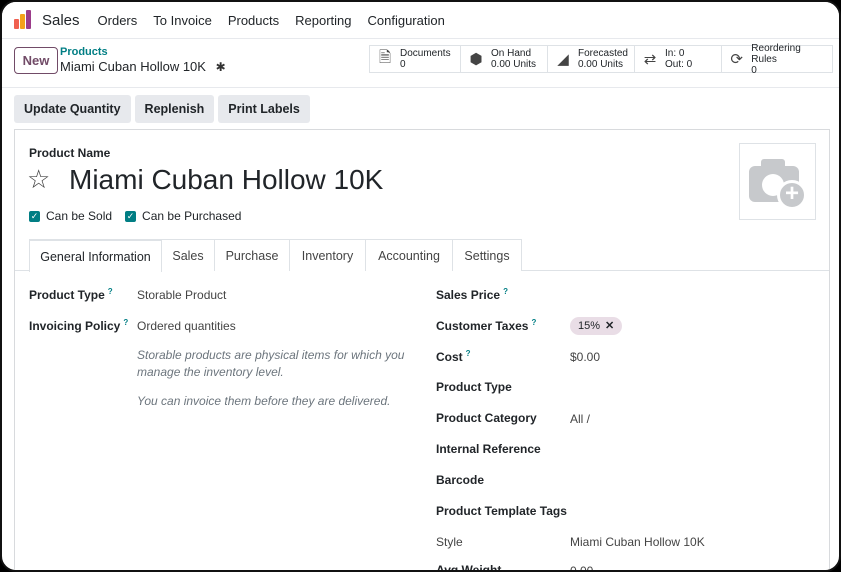 Image resolution: width=841 pixels, height=572 pixels. I want to click on in-out-button: ⇄ In: 0 Out: 0, so click(678, 59).